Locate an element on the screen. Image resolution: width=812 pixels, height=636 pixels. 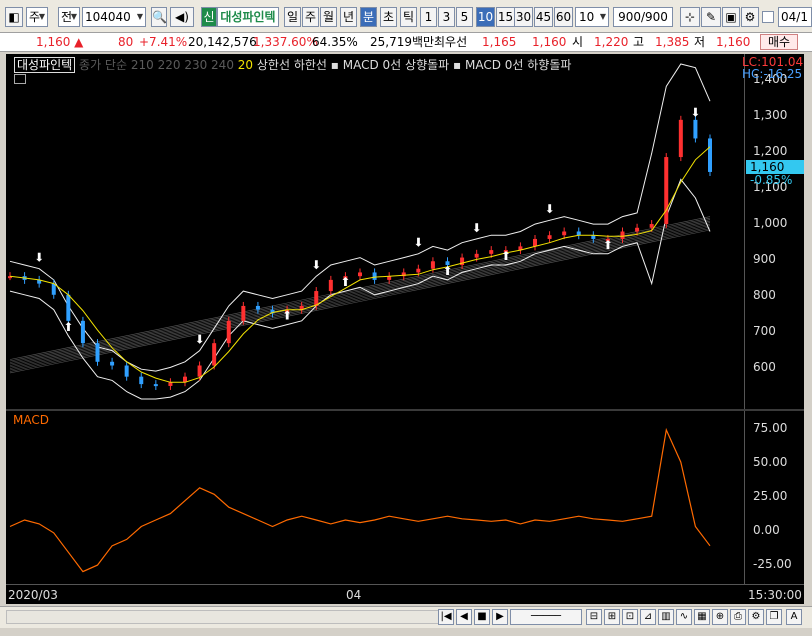
gear-icon: ⚙ is located at coordinates (750, 17).